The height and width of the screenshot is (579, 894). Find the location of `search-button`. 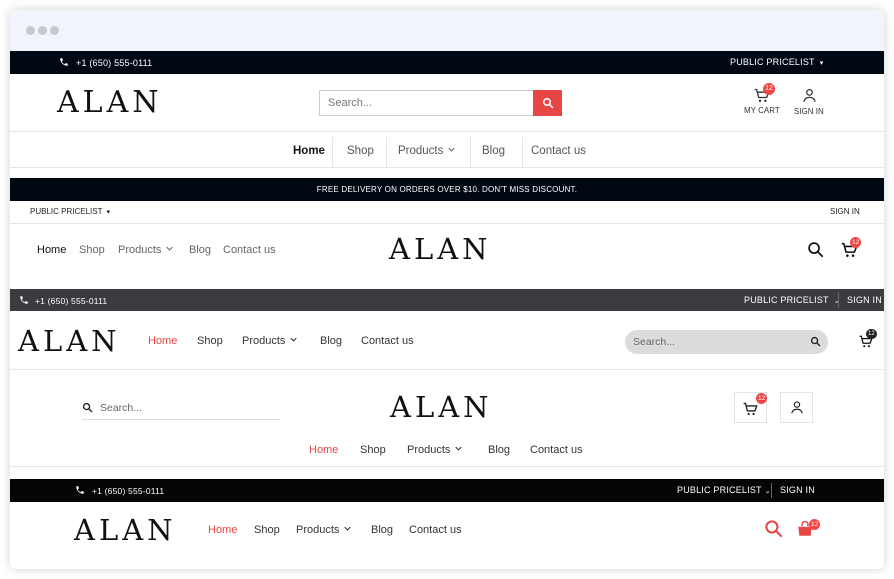

search-button is located at coordinates (547, 103).